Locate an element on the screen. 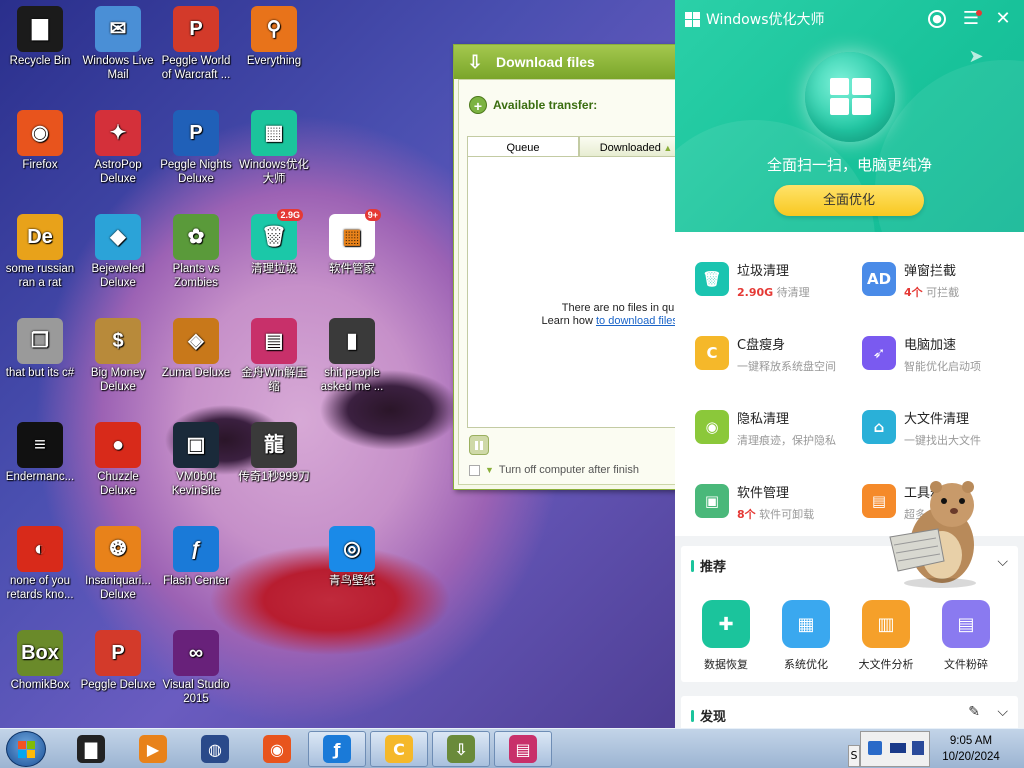 The image size is (1024, 768). wallpaper-icon: ◎ is located at coordinates (352, 549).